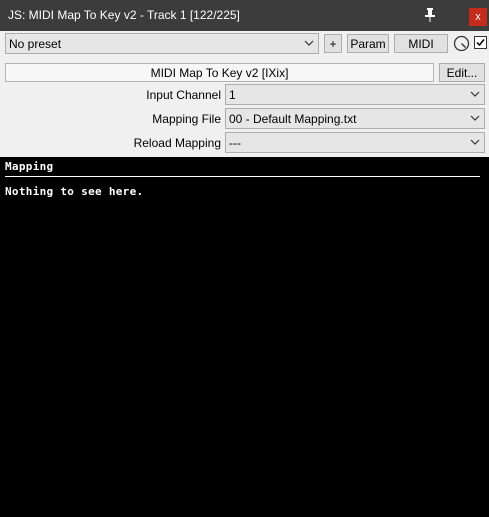 The image size is (489, 517). What do you see at coordinates (74, 191) in the screenshot?
I see `display-message: Nothing to see here.` at bounding box center [74, 191].